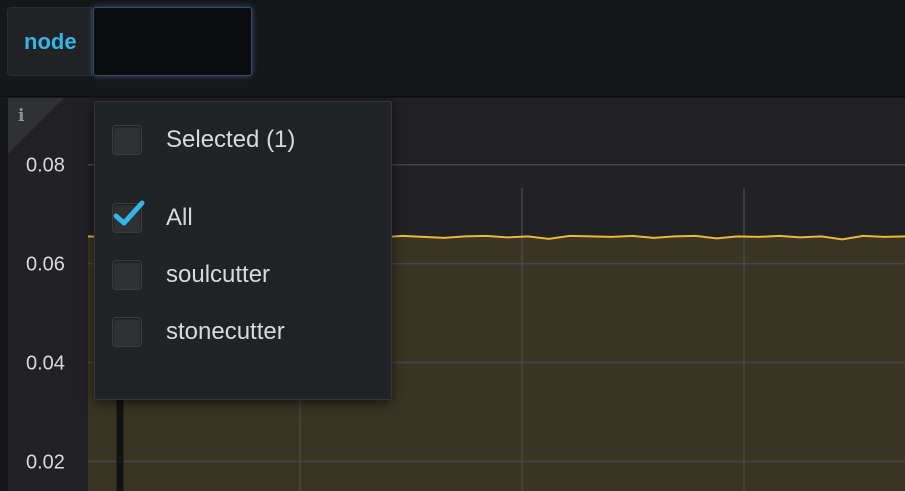  Describe the element at coordinates (45, 166) in the screenshot. I see `y-tick-label: 0.08` at that location.